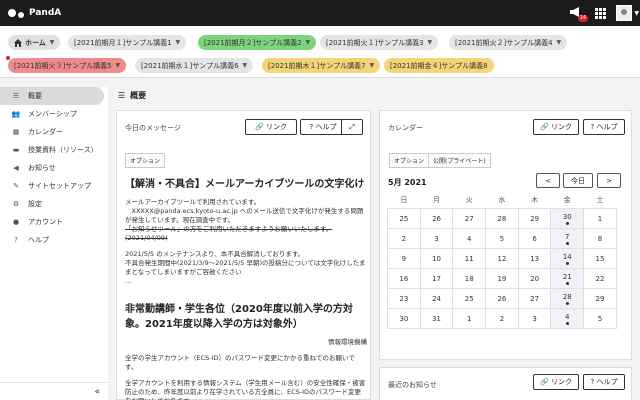  Describe the element at coordinates (556, 127) in the screenshot. I see `calendar-link-button: 🔗 リンク` at that location.